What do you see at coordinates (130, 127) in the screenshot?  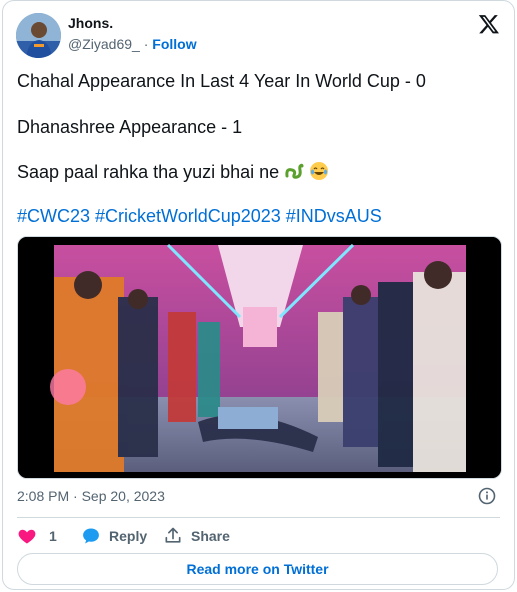 I see `tweet-line-2: Dhanashree Appearance - 1` at bounding box center [130, 127].